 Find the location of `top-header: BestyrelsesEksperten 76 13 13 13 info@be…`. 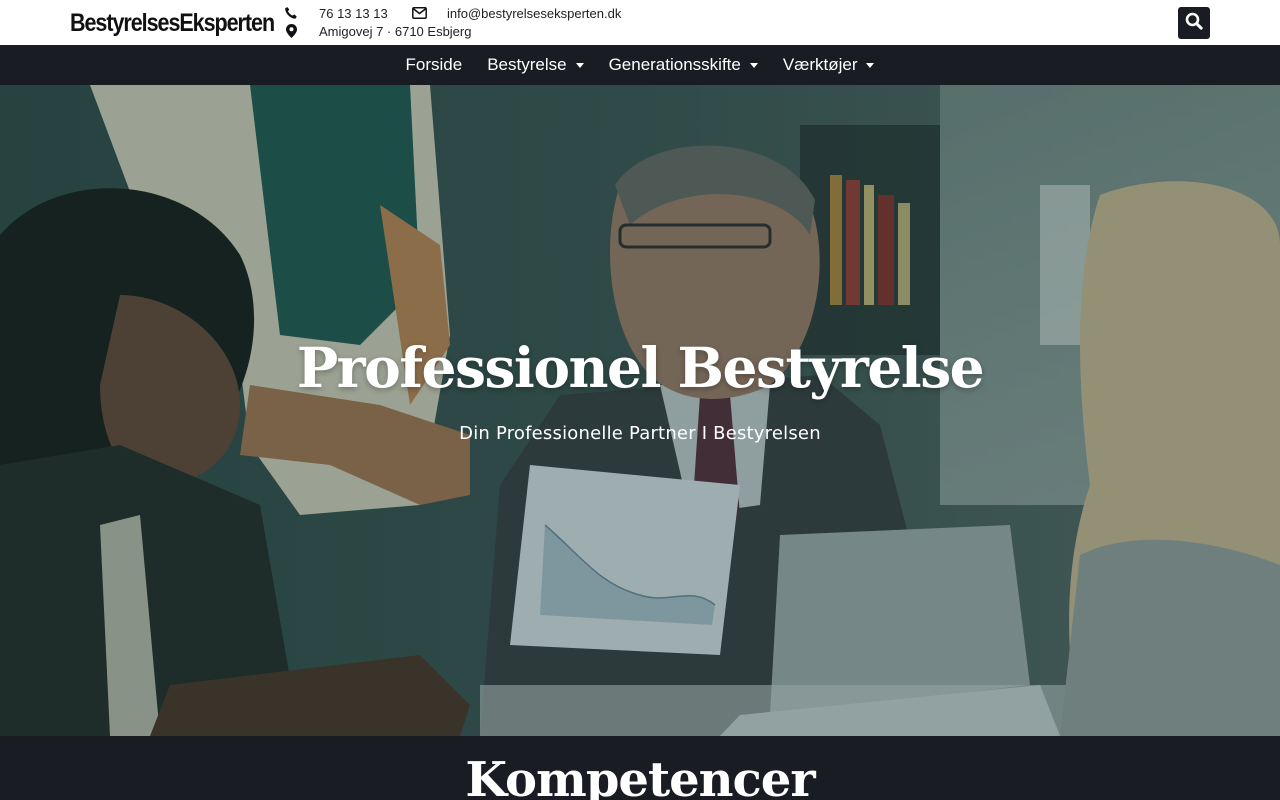

top-header: BestyrelsesEksperten 76 13 13 13 info@be… is located at coordinates (640, 22).